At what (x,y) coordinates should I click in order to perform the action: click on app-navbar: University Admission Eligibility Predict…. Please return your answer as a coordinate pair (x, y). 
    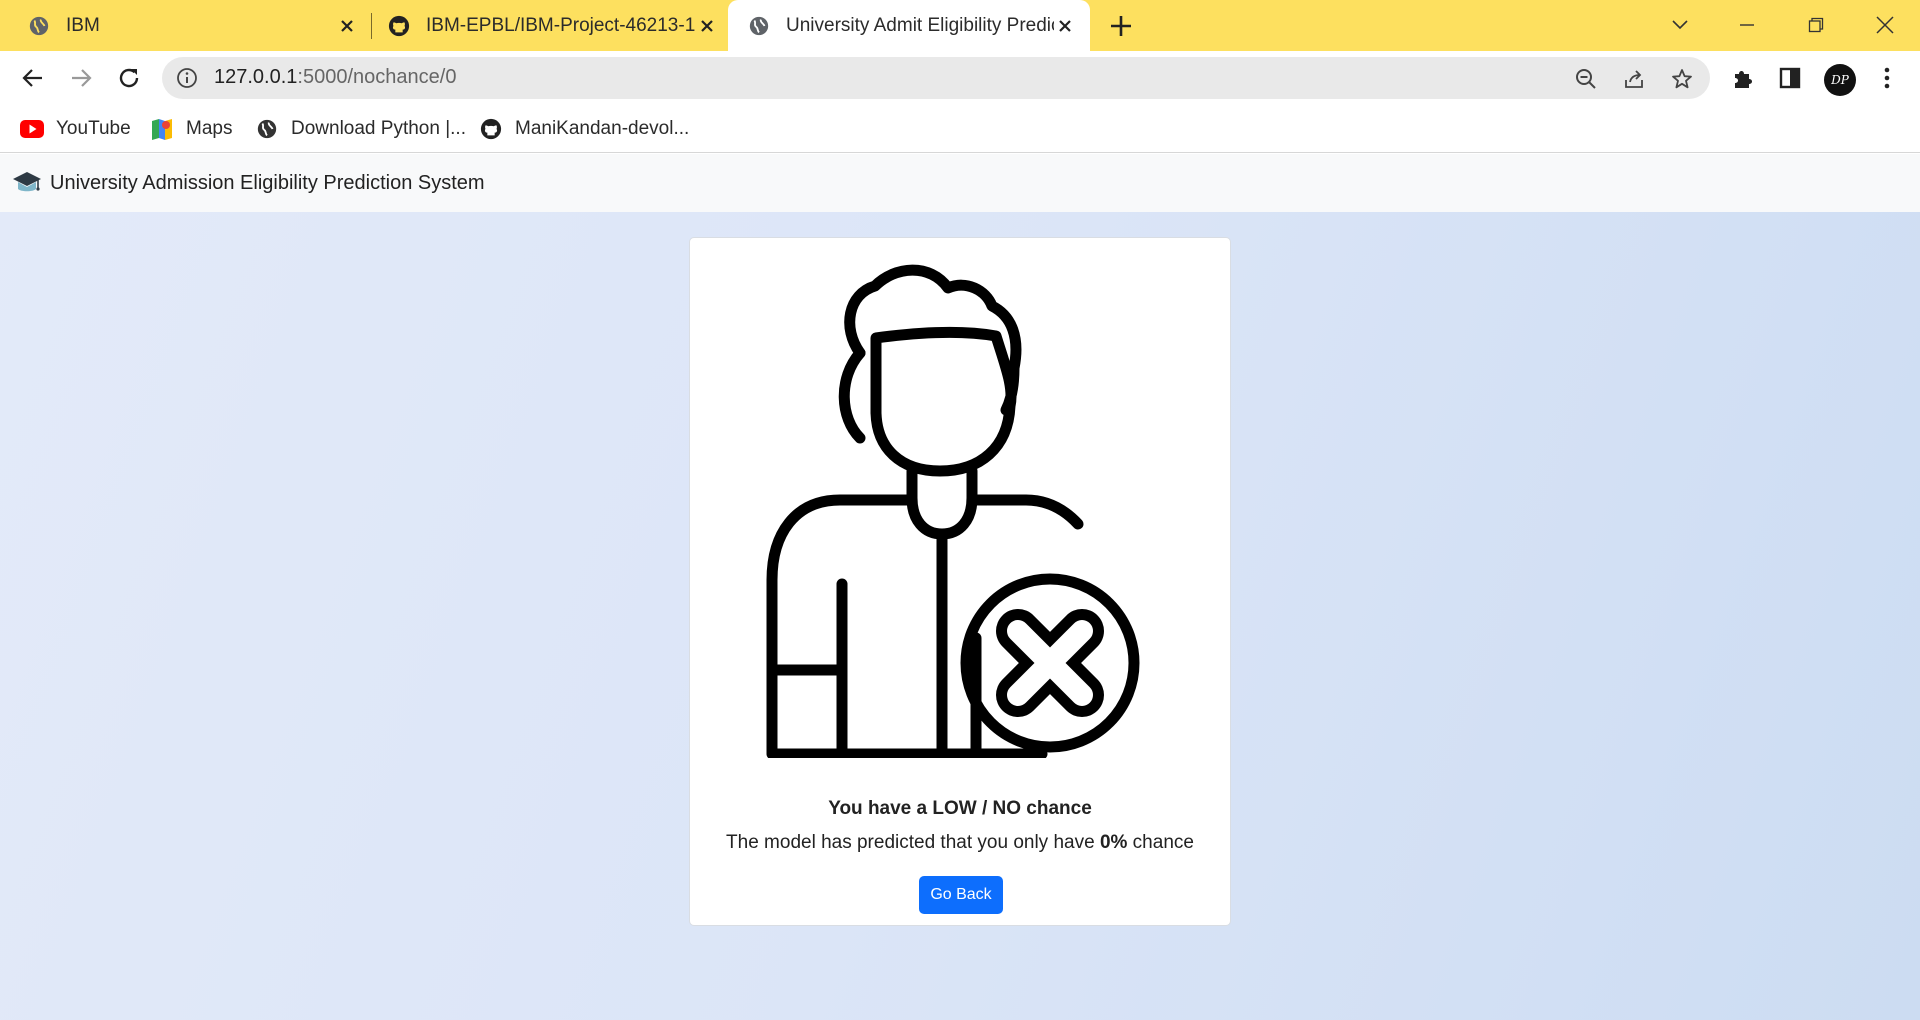
    Looking at the image, I should click on (960, 183).